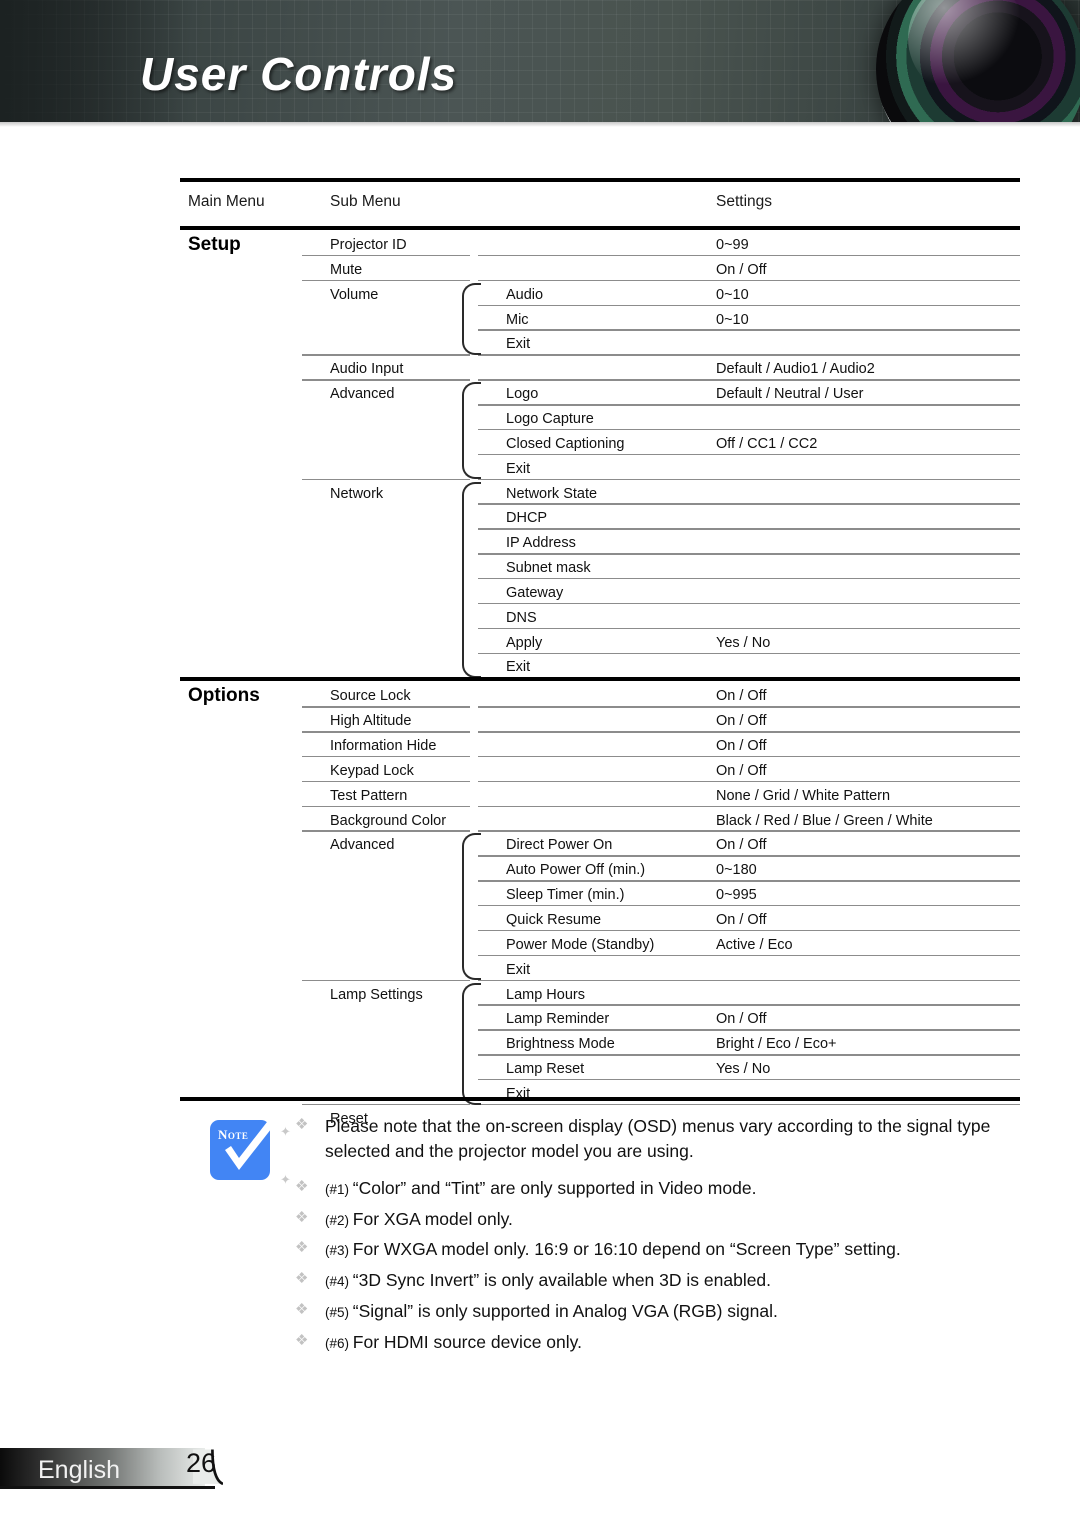 Image resolution: width=1080 pixels, height=1532 pixels. Describe the element at coordinates (736, 870) in the screenshot. I see `settings-value: 0~180` at that location.